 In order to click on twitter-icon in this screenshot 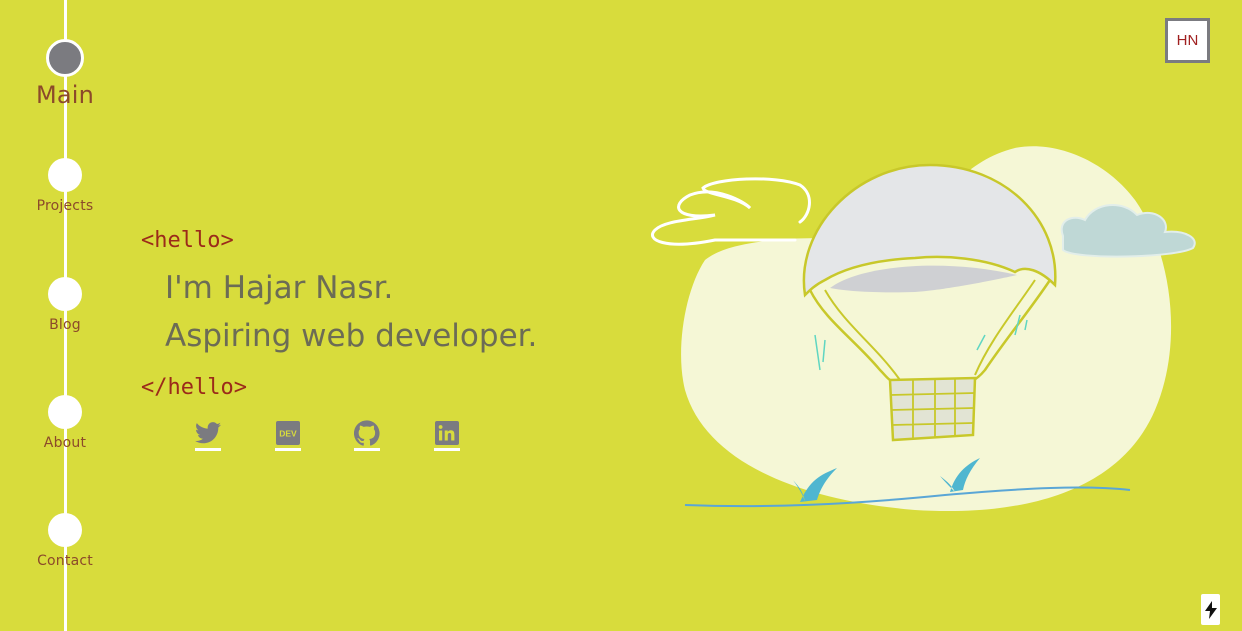, I will do `click(208, 433)`.